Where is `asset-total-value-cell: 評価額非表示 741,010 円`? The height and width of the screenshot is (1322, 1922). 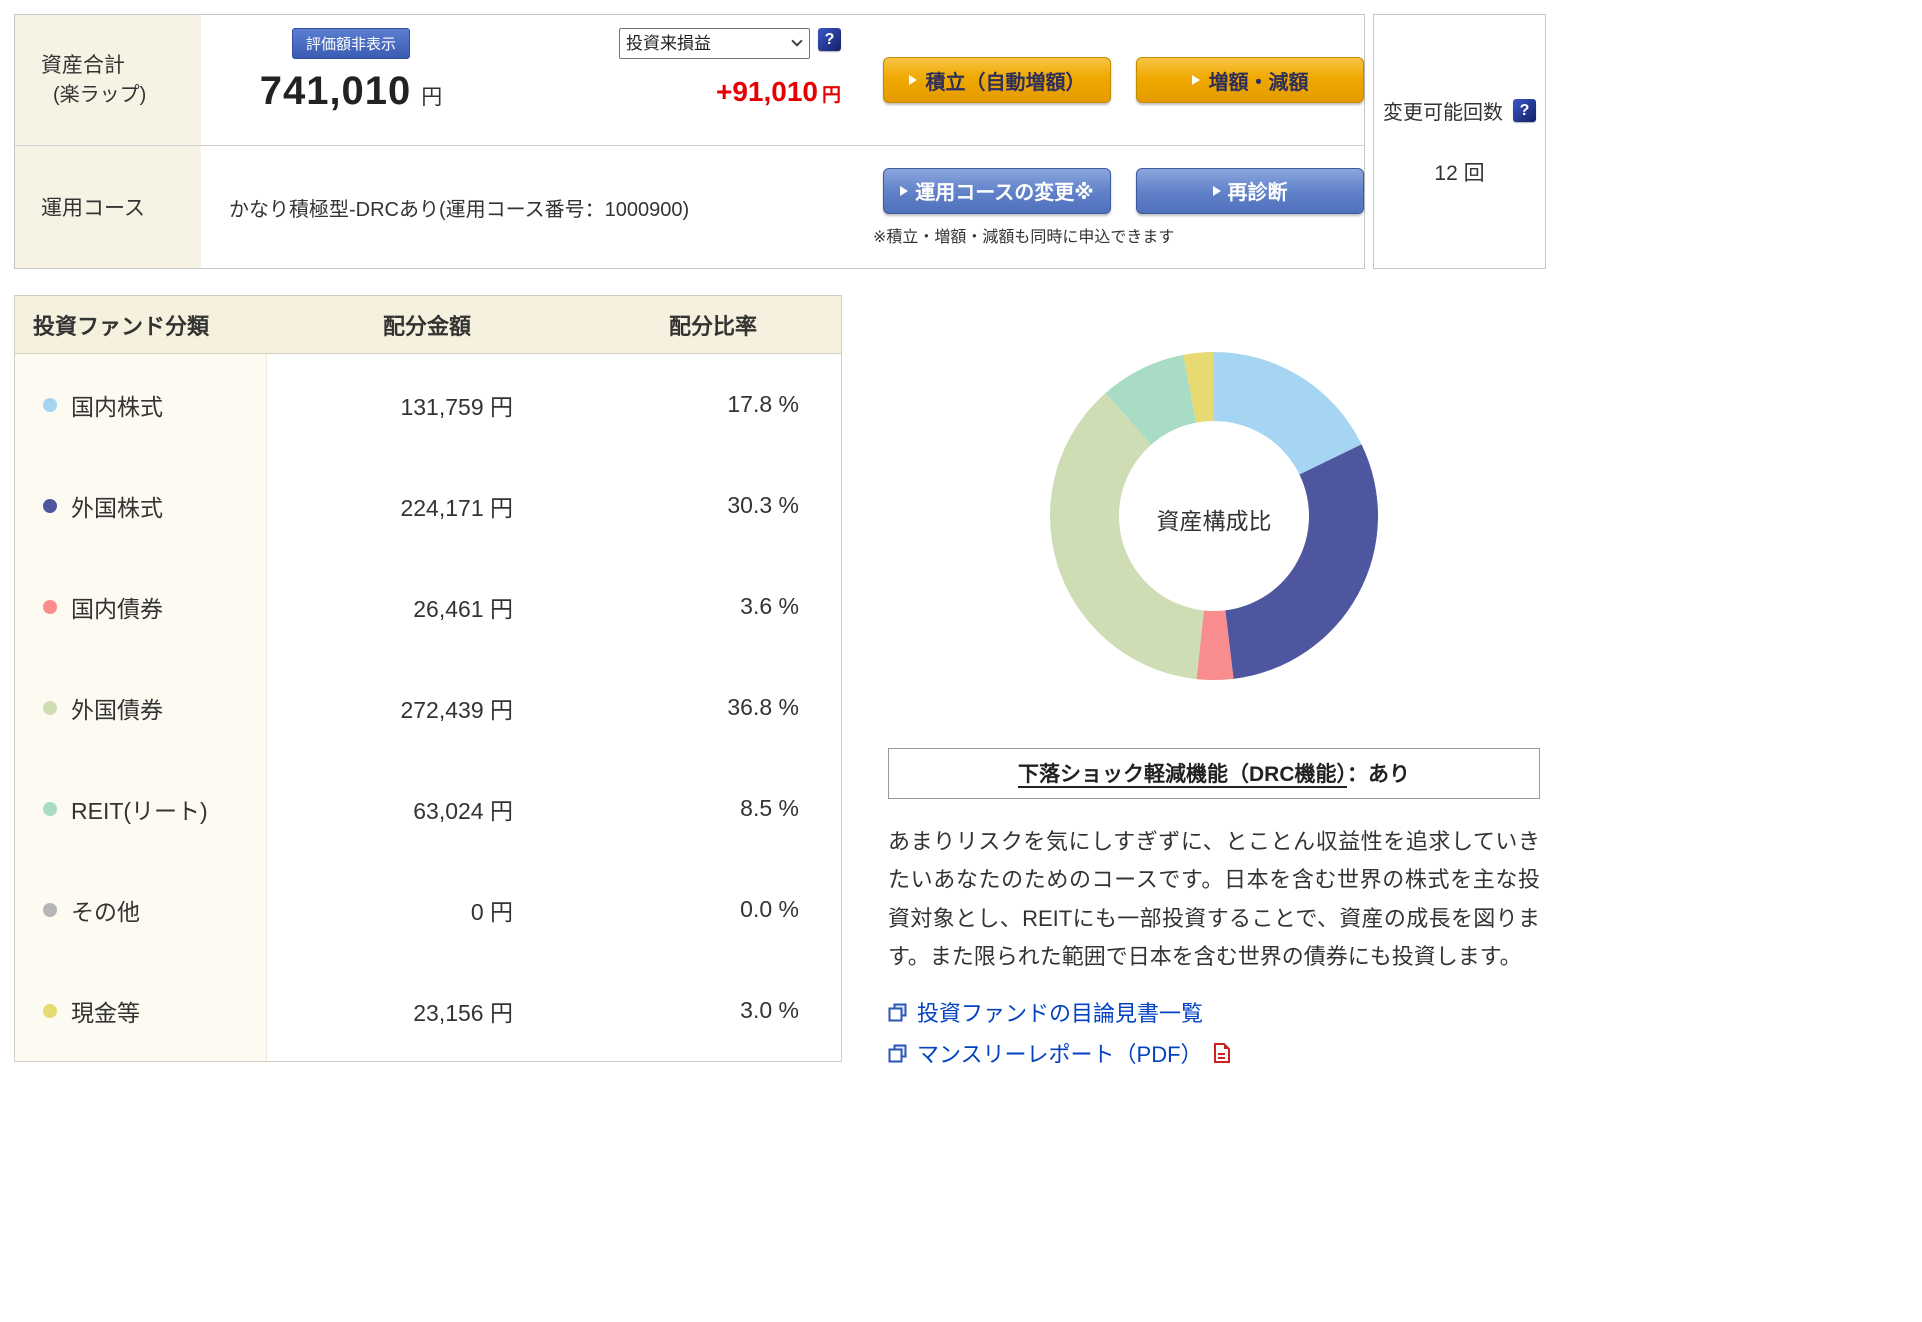 asset-total-value-cell: 評価額非表示 741,010 円 is located at coordinates (351, 80).